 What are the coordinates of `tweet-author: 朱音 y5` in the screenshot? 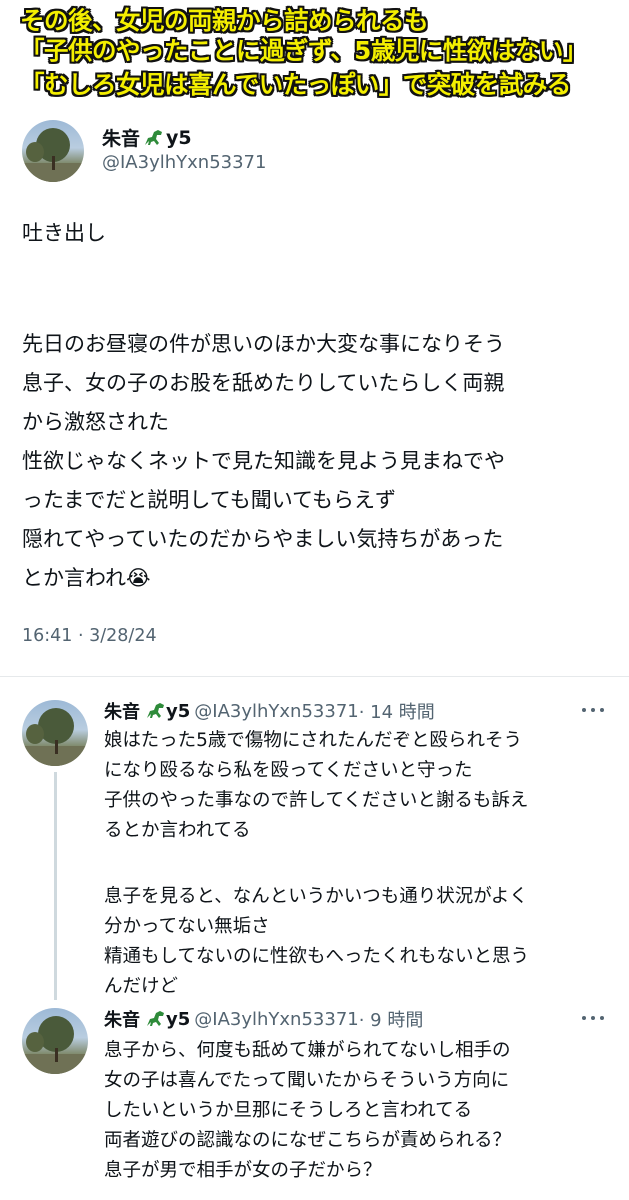 It's located at (147, 137).